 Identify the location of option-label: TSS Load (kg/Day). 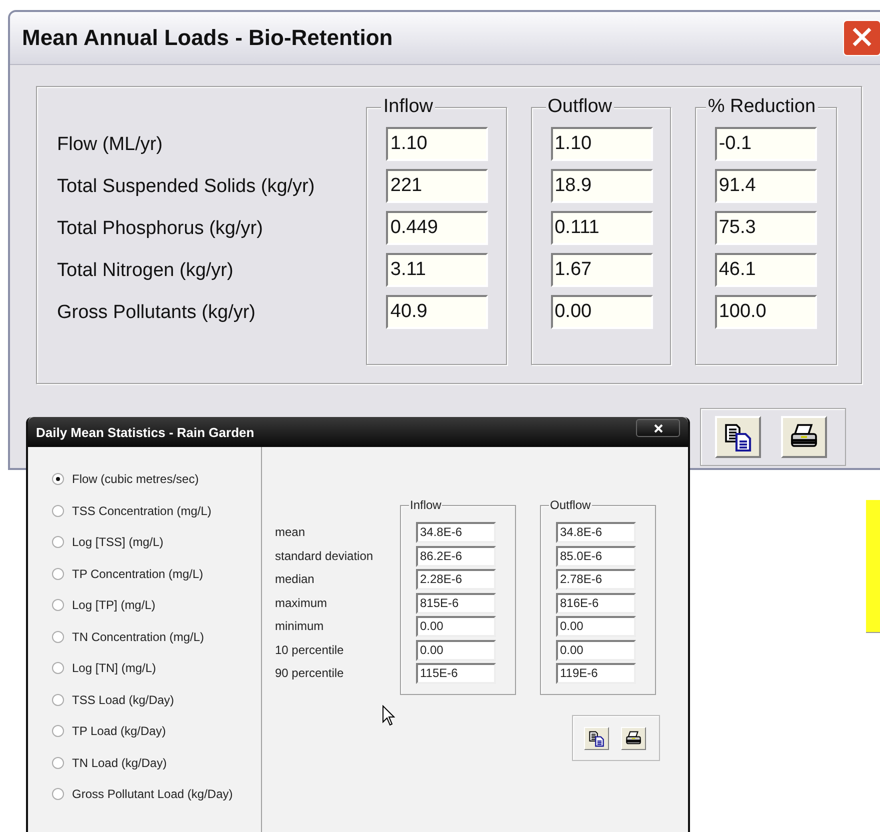
(123, 699).